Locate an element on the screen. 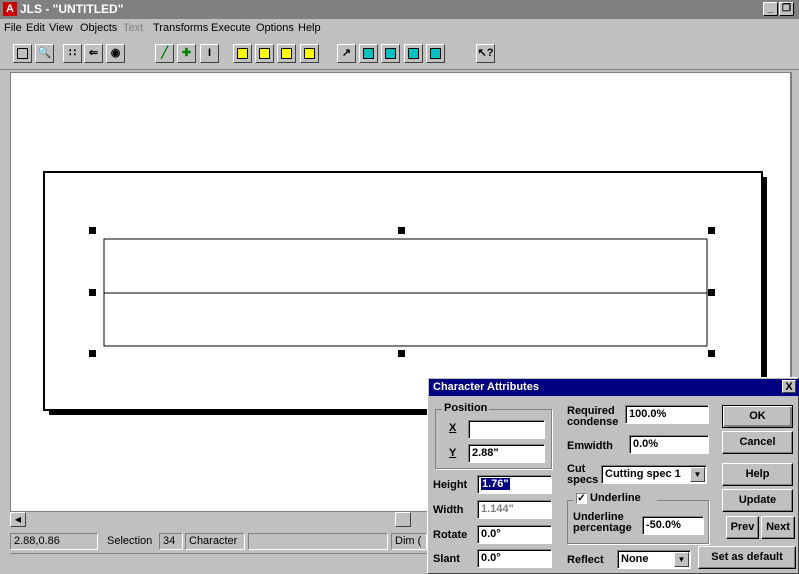  toolbar: 🔍 ∷ ⇐ ◉ ╱ ✚ I ↗ ↖? is located at coordinates (399, 54).